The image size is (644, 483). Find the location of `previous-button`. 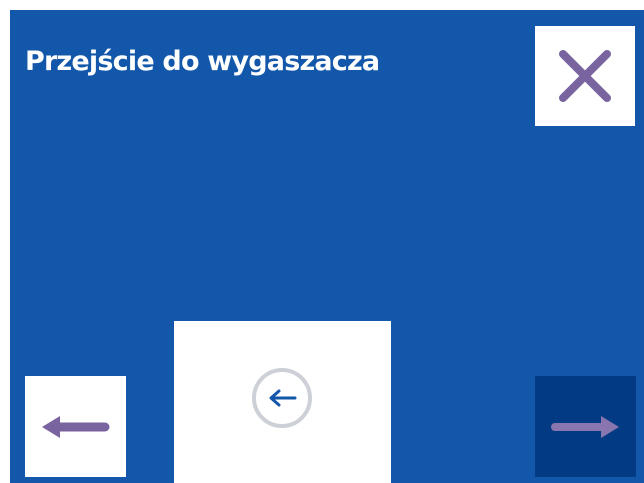

previous-button is located at coordinates (75, 426).